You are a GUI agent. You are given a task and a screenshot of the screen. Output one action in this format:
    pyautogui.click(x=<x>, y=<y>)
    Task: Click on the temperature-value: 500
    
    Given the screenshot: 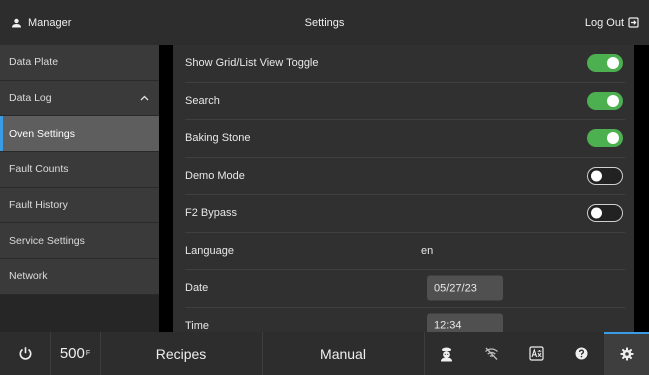 What is the action you would take?
    pyautogui.click(x=72, y=353)
    